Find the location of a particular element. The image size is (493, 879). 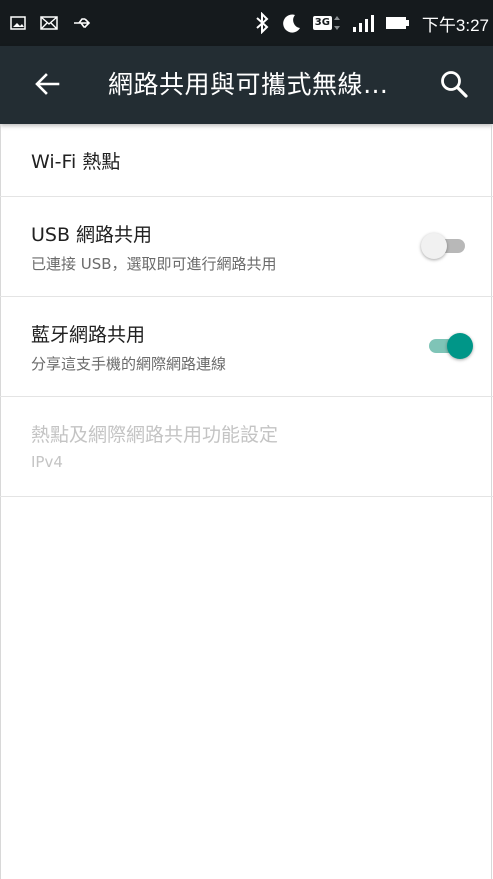

usb-tethering-summary: 已連接 USB，選取即可進行網路共用 is located at coordinates (154, 264).